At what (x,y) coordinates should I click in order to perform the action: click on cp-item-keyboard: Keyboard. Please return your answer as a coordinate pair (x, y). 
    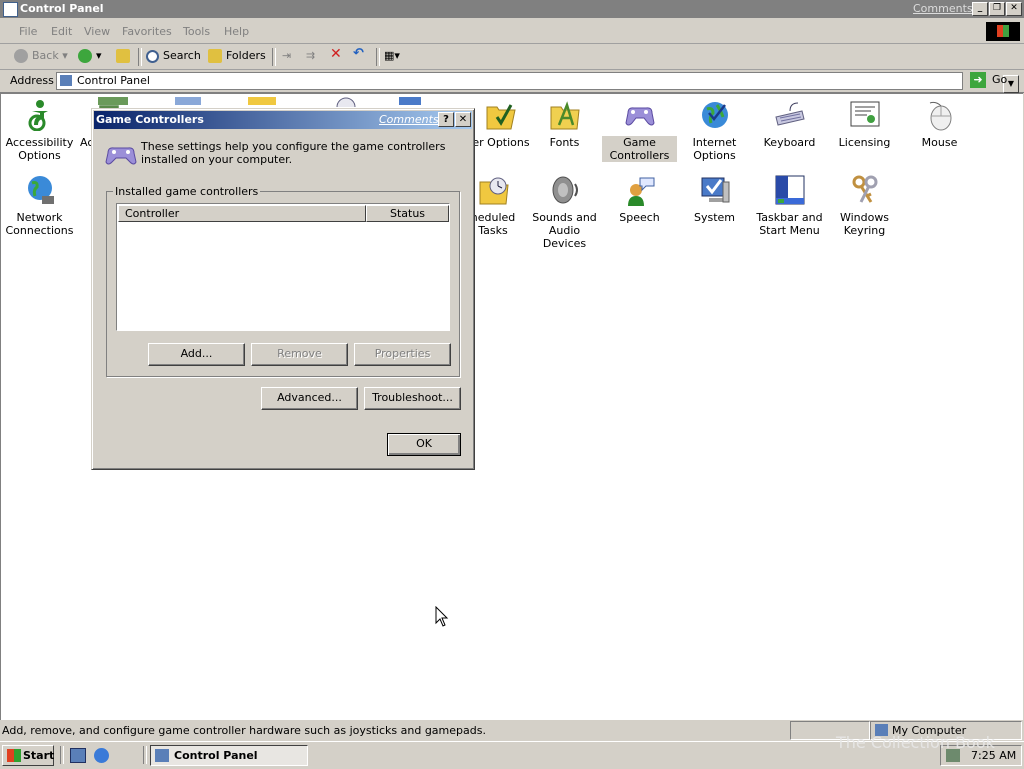
    Looking at the image, I should click on (789, 124).